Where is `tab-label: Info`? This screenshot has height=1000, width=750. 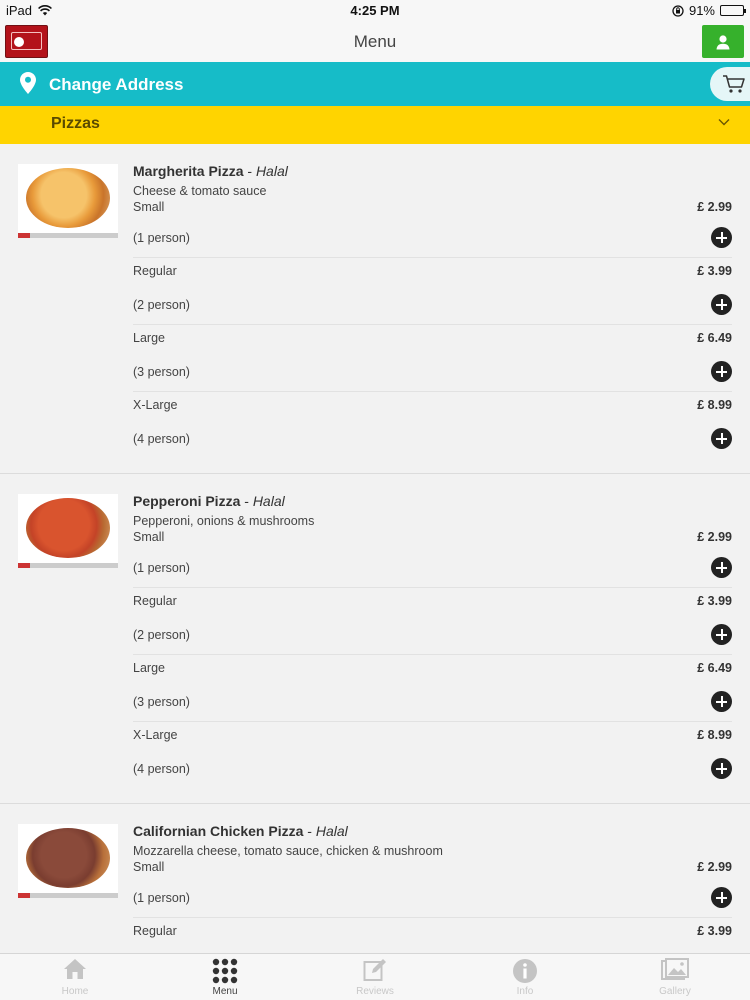
tab-label: Info is located at coordinates (525, 991).